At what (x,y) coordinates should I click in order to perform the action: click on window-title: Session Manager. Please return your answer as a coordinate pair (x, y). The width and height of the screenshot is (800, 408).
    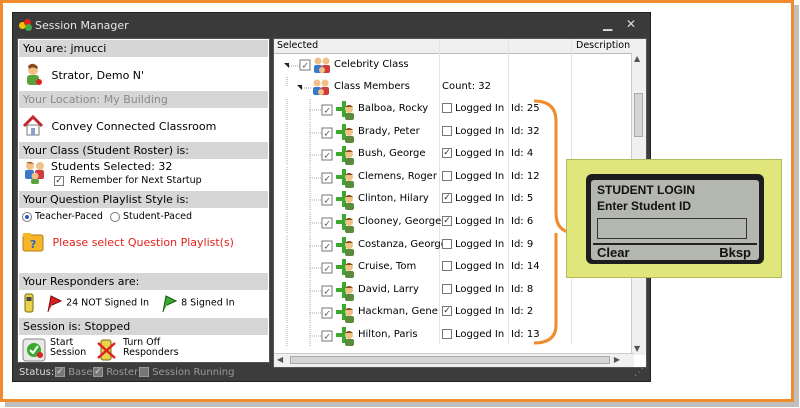
    Looking at the image, I should click on (82, 25).